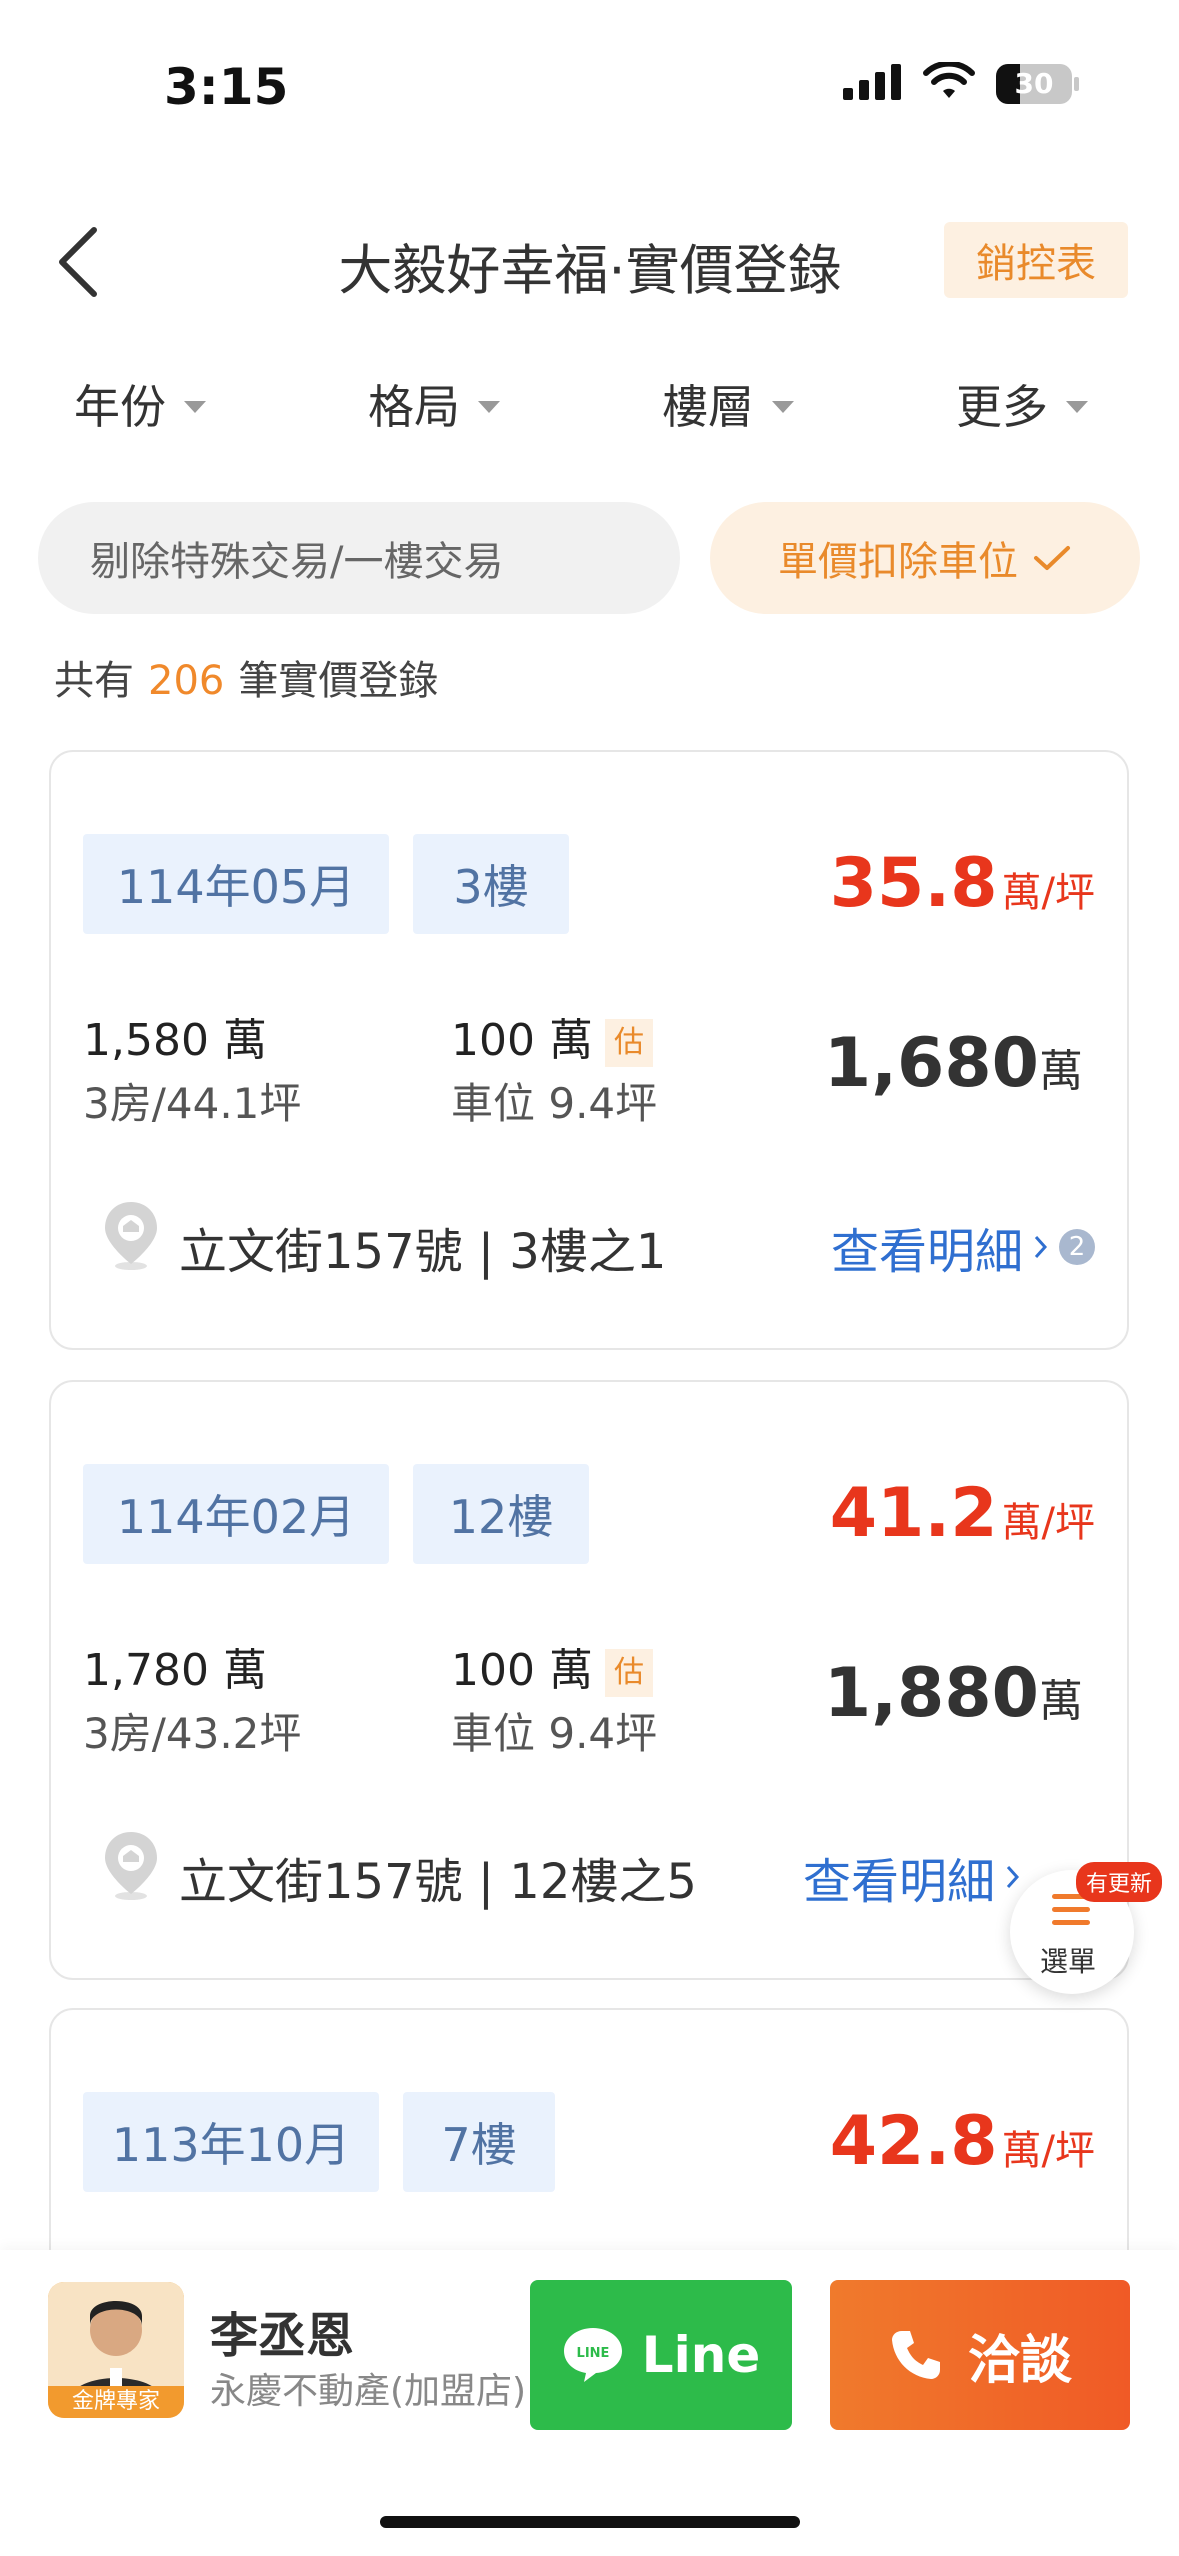  What do you see at coordinates (590, 2522) in the screenshot?
I see `home-indicator` at bounding box center [590, 2522].